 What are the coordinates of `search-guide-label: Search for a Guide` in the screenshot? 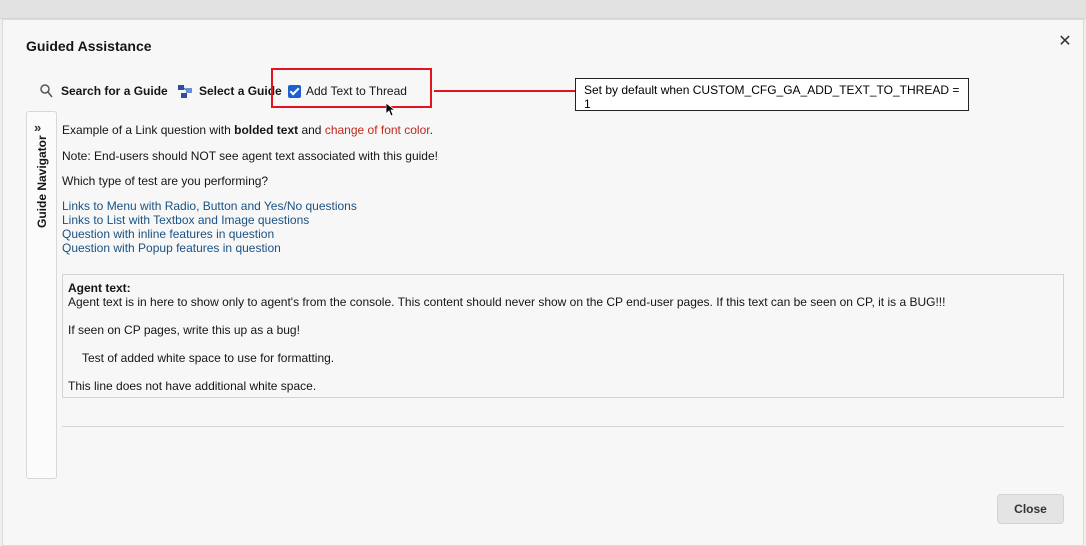 It's located at (114, 91).